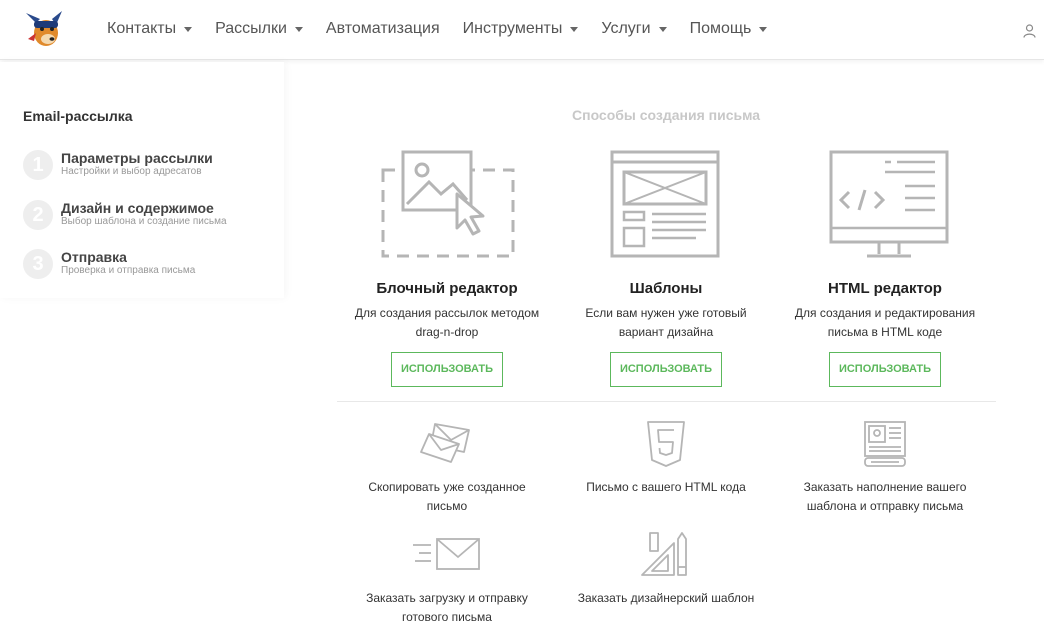  What do you see at coordinates (131, 171) in the screenshot?
I see `step-subtitle: Настройки и выбор адресатов` at bounding box center [131, 171].